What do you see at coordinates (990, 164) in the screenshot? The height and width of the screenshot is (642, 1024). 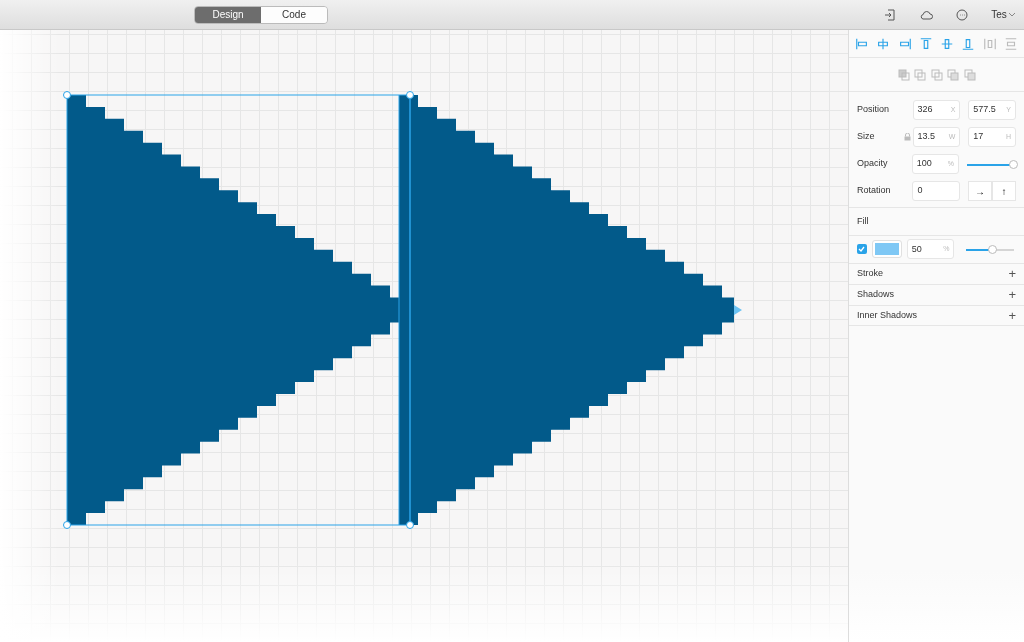 I see `opacity-slider` at bounding box center [990, 164].